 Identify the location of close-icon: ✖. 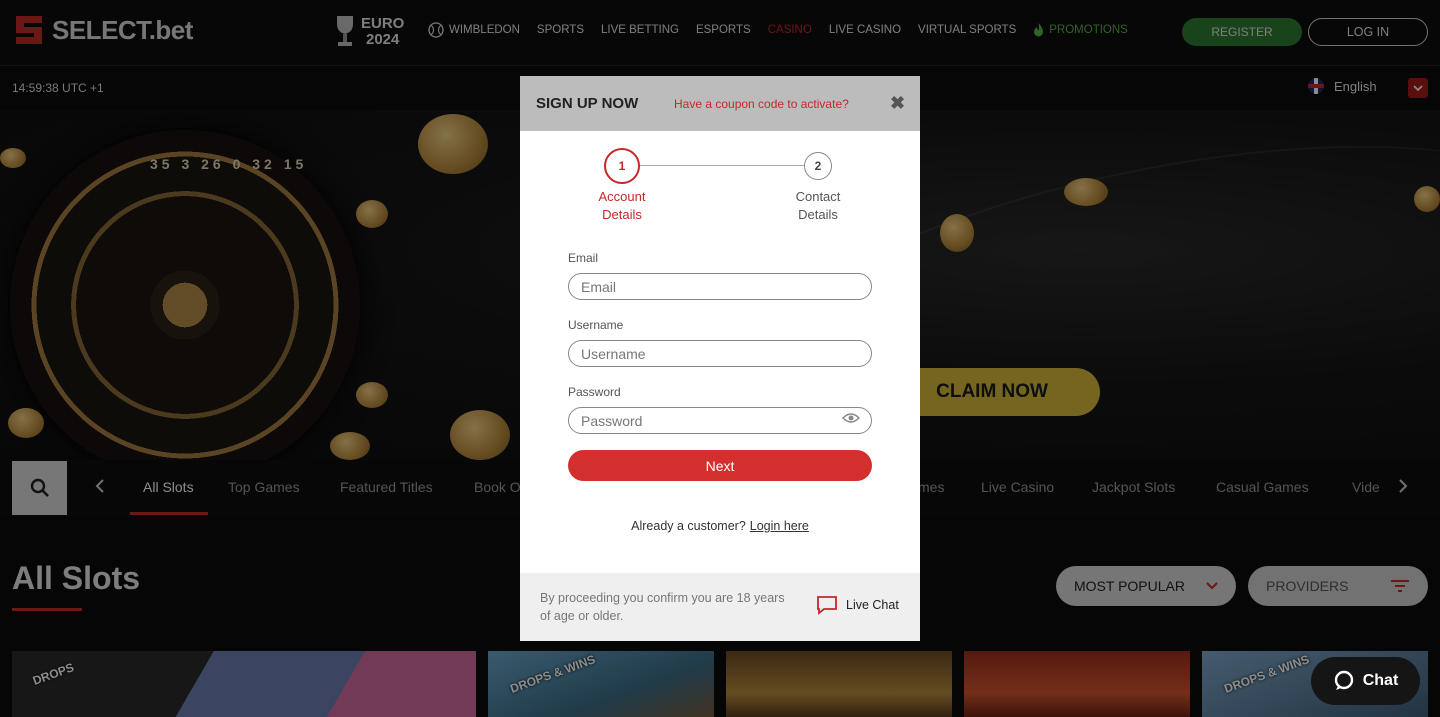
(897, 103).